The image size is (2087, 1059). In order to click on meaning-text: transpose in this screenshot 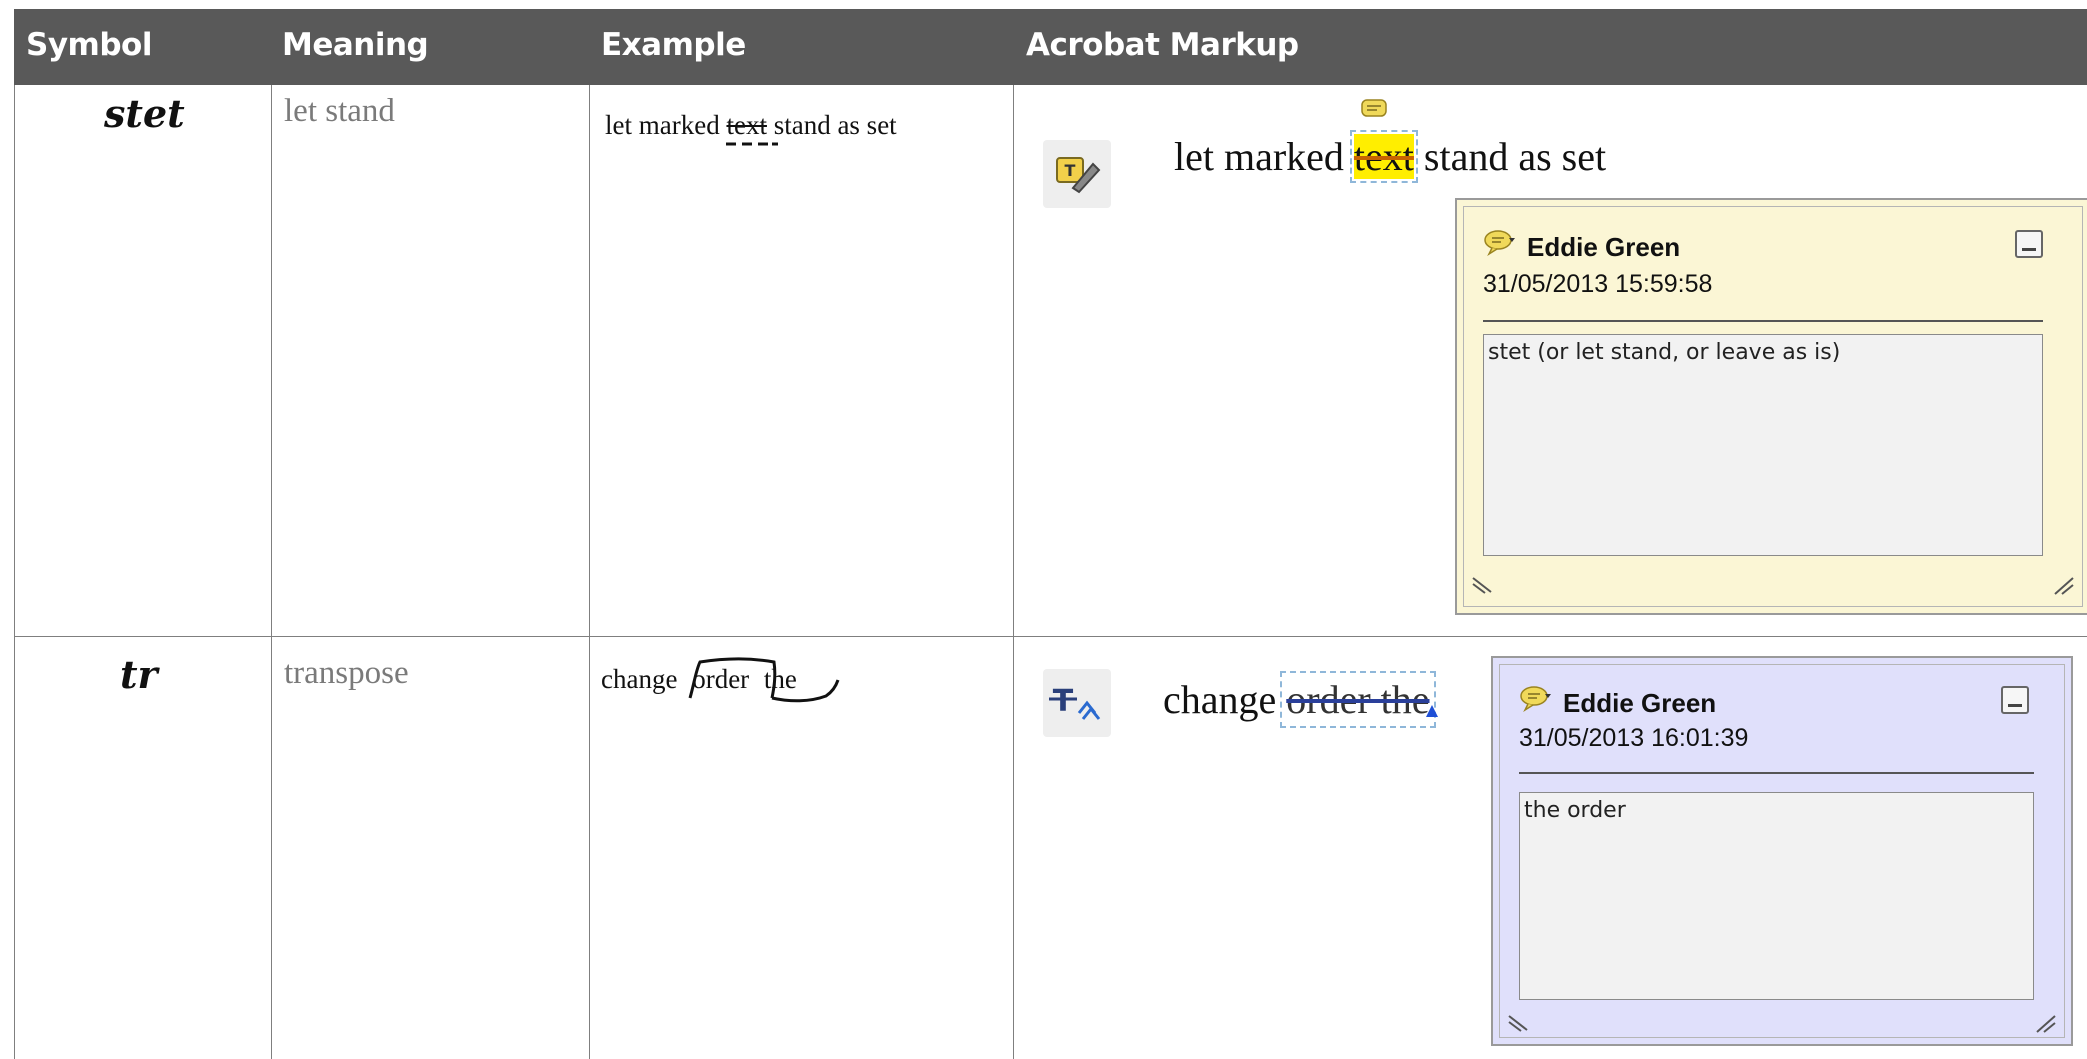, I will do `click(346, 673)`.